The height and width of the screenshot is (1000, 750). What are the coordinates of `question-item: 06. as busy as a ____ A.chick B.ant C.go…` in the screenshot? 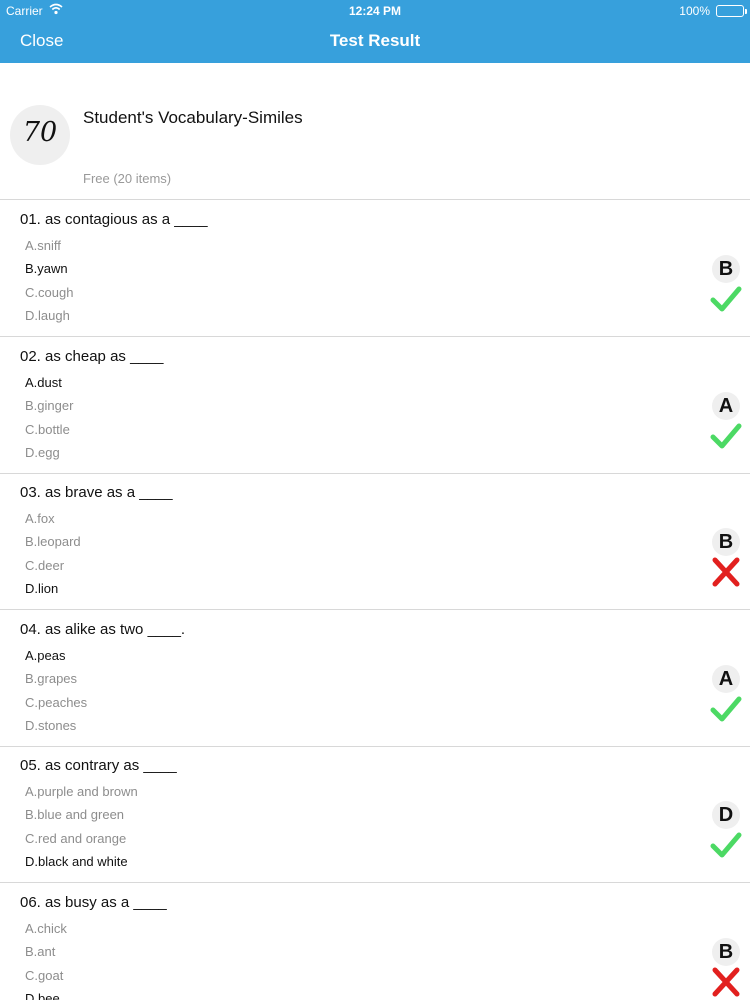 It's located at (375, 941).